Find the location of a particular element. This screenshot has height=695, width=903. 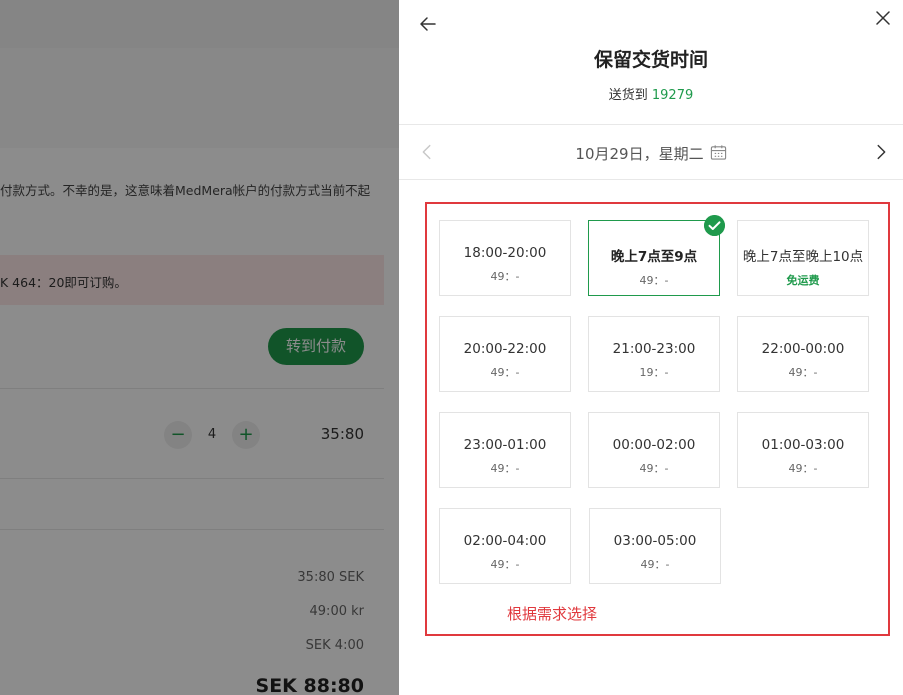

time-slot: 02:00-04:00 49：- is located at coordinates (505, 546).